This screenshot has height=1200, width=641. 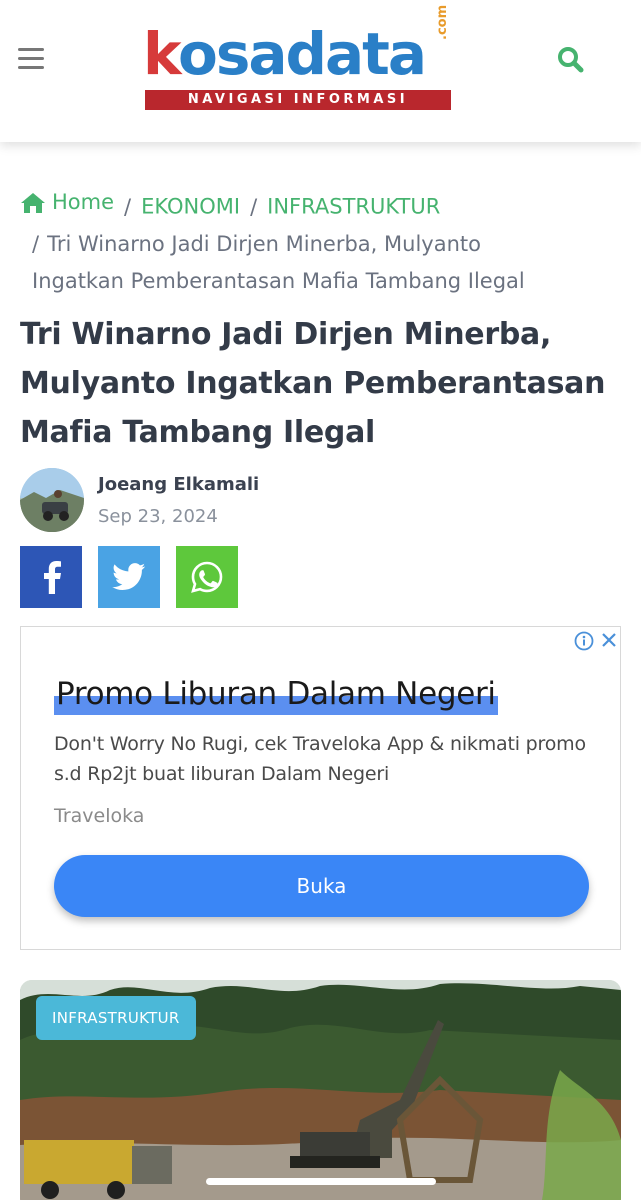 I want to click on breadcrumb-subcategory: INFRASTRUKTUR, so click(x=353, y=207).